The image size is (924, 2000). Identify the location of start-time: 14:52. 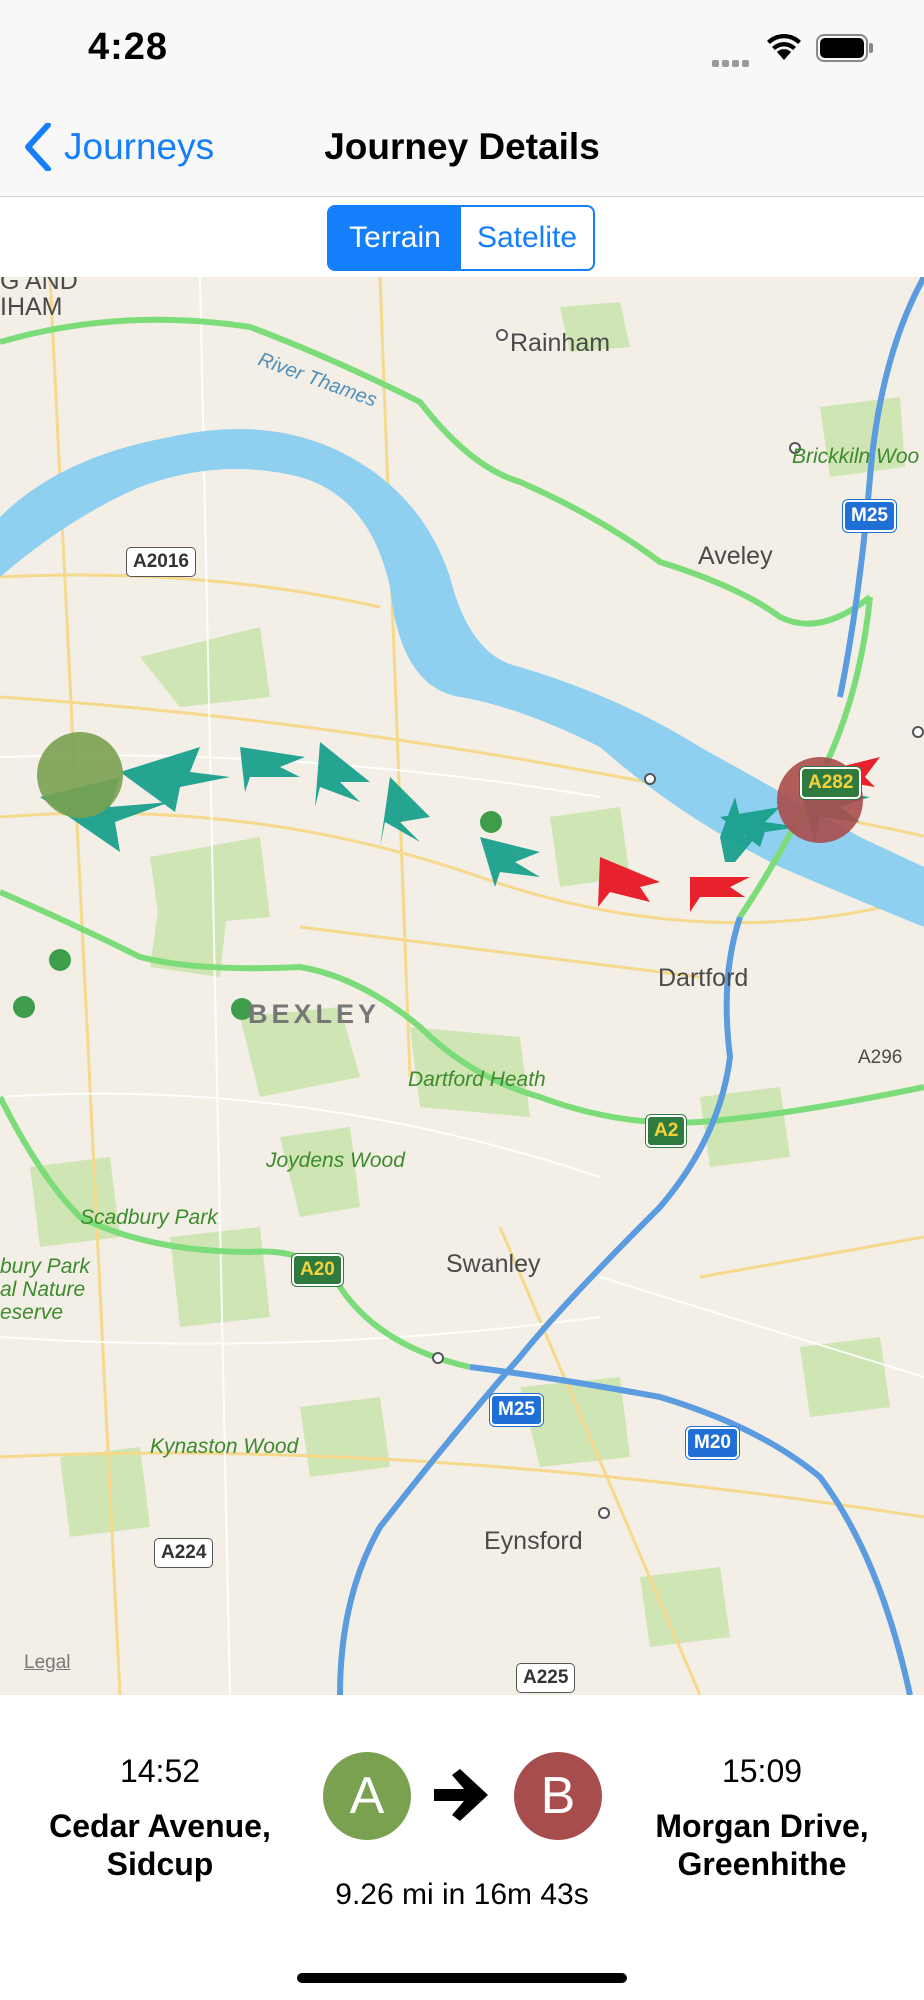
(160, 1771).